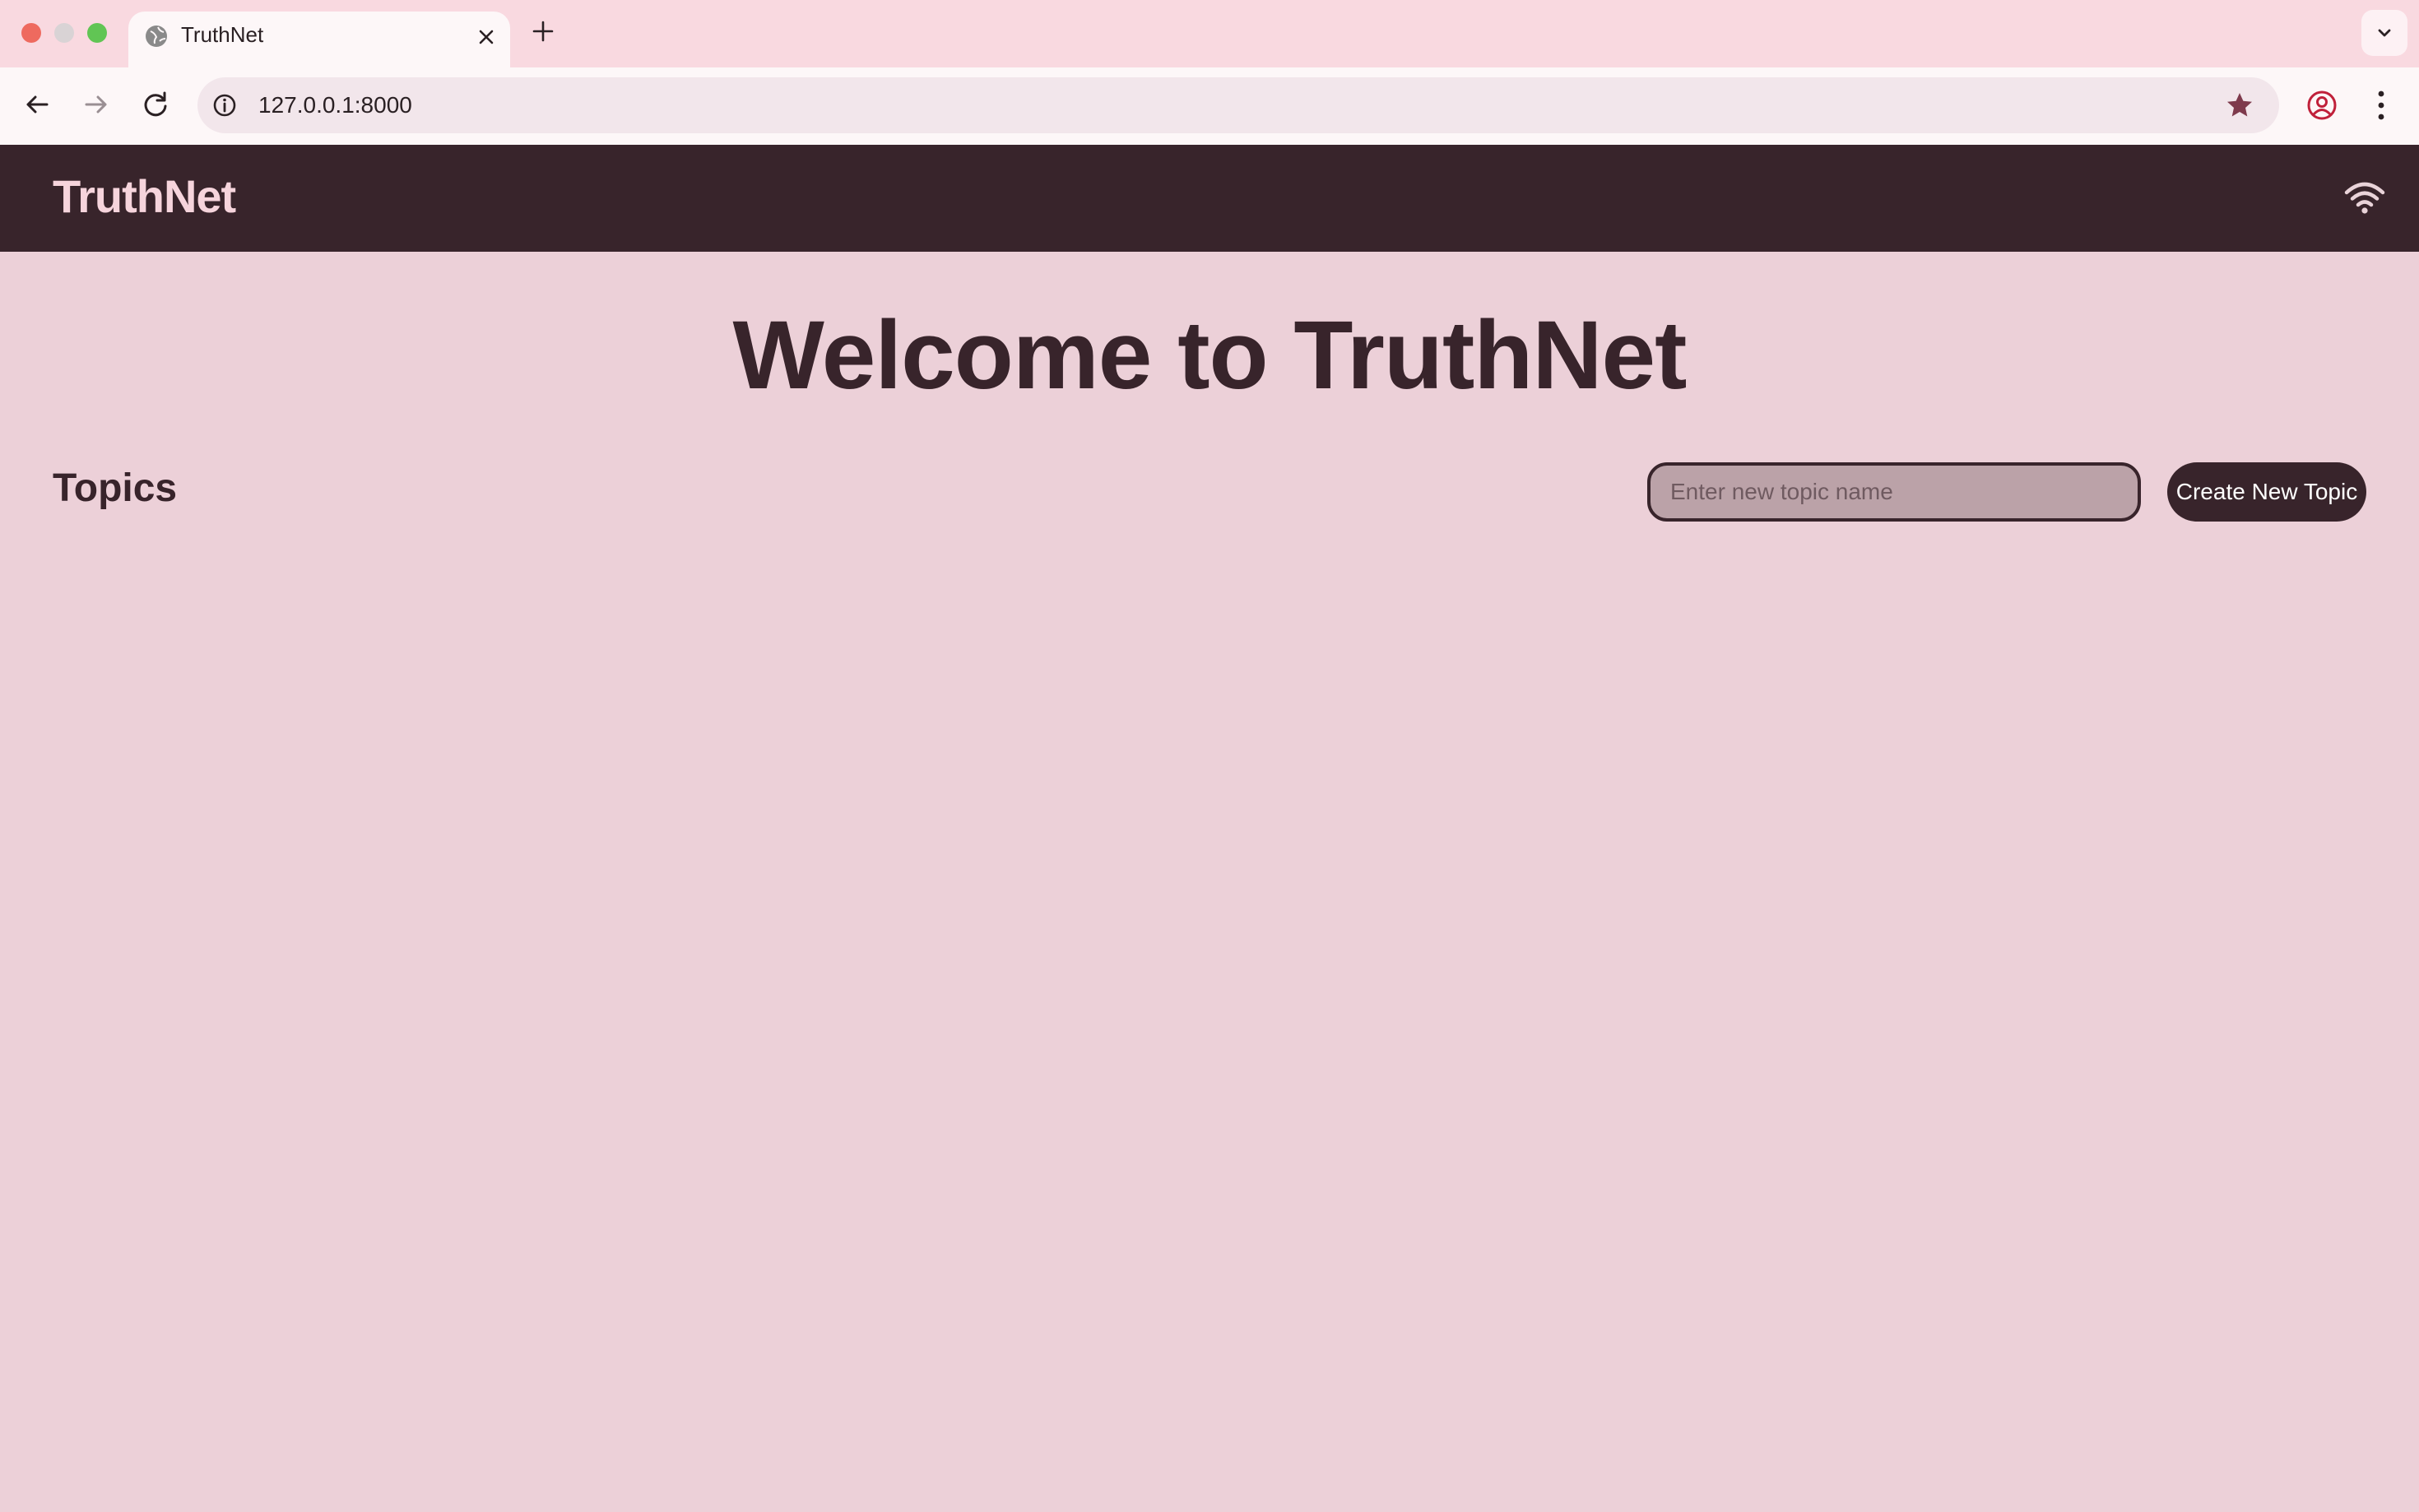 The width and height of the screenshot is (2419, 1512). I want to click on create-topic-button: Create New Topic, so click(2266, 492).